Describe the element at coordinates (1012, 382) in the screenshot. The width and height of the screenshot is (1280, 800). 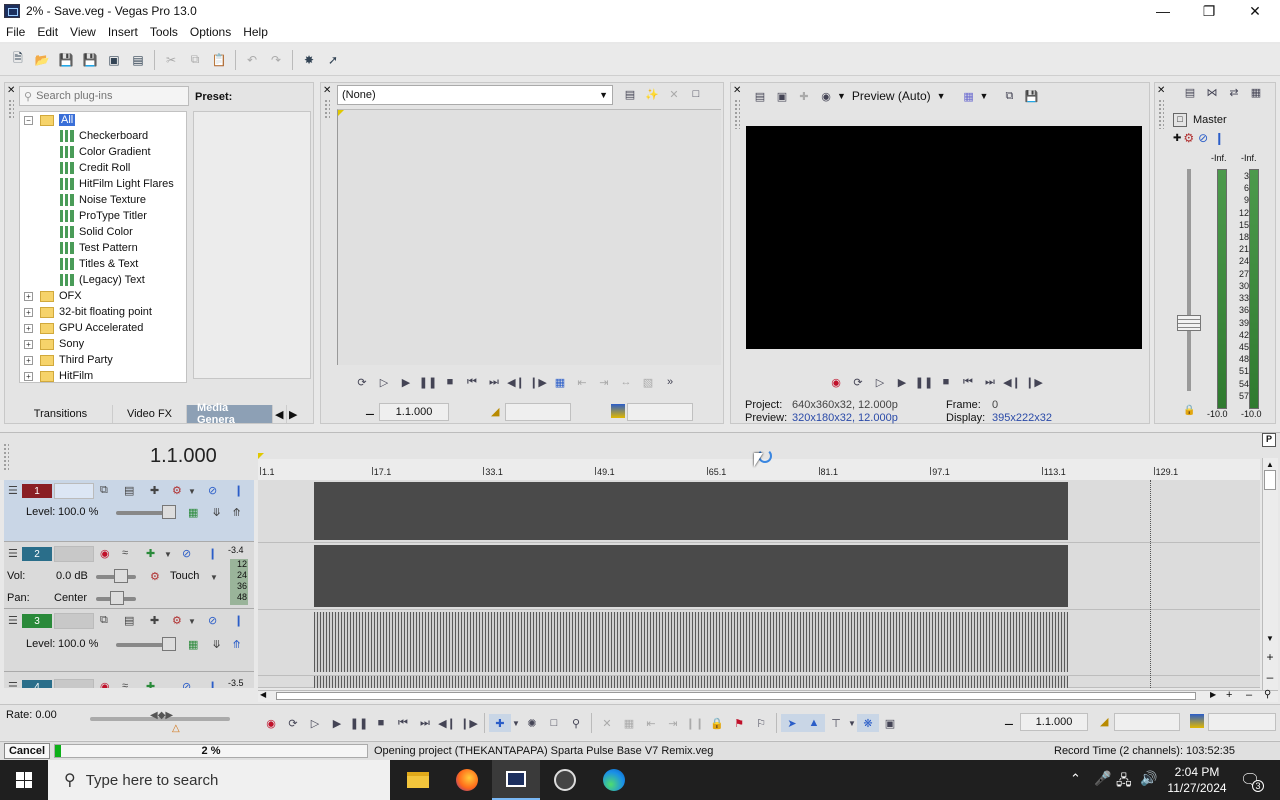
I see `prev-frame-icon: ◀❙` at that location.